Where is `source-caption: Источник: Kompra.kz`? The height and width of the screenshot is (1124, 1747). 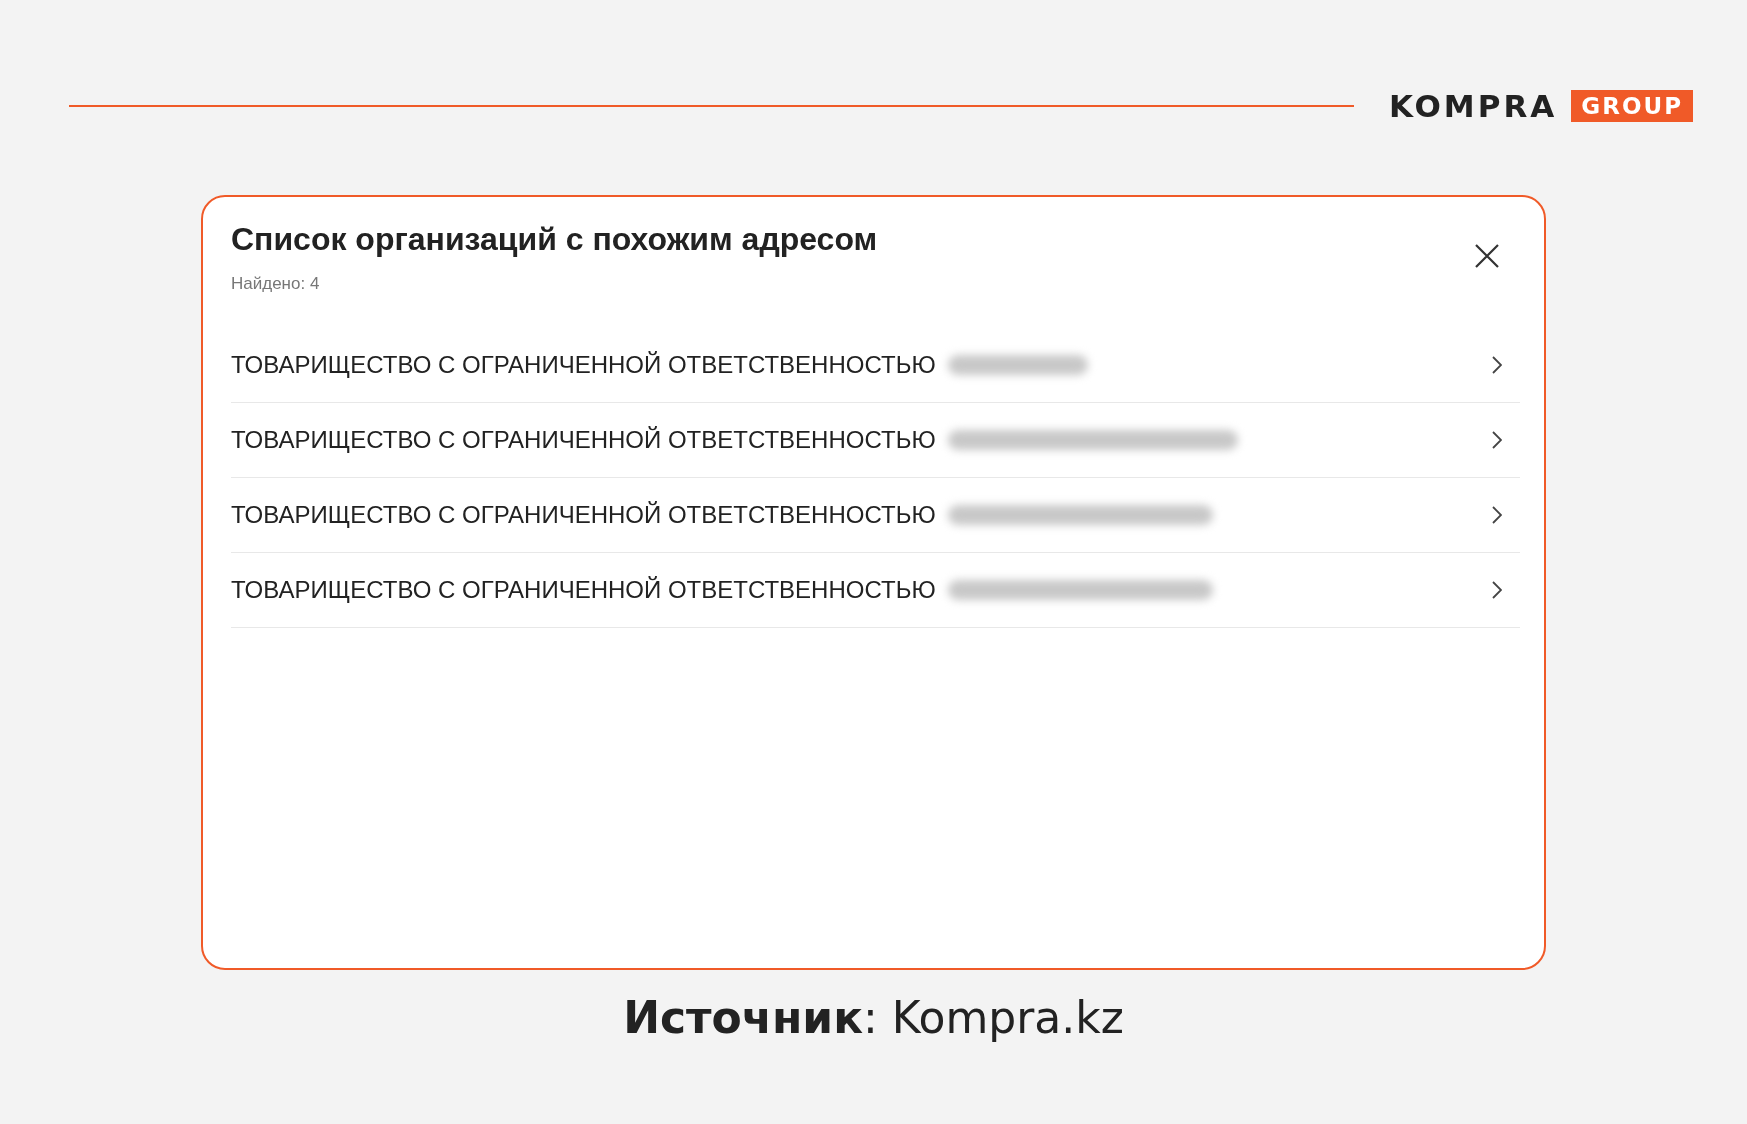 source-caption: Источник: Kompra.kz is located at coordinates (873, 1017).